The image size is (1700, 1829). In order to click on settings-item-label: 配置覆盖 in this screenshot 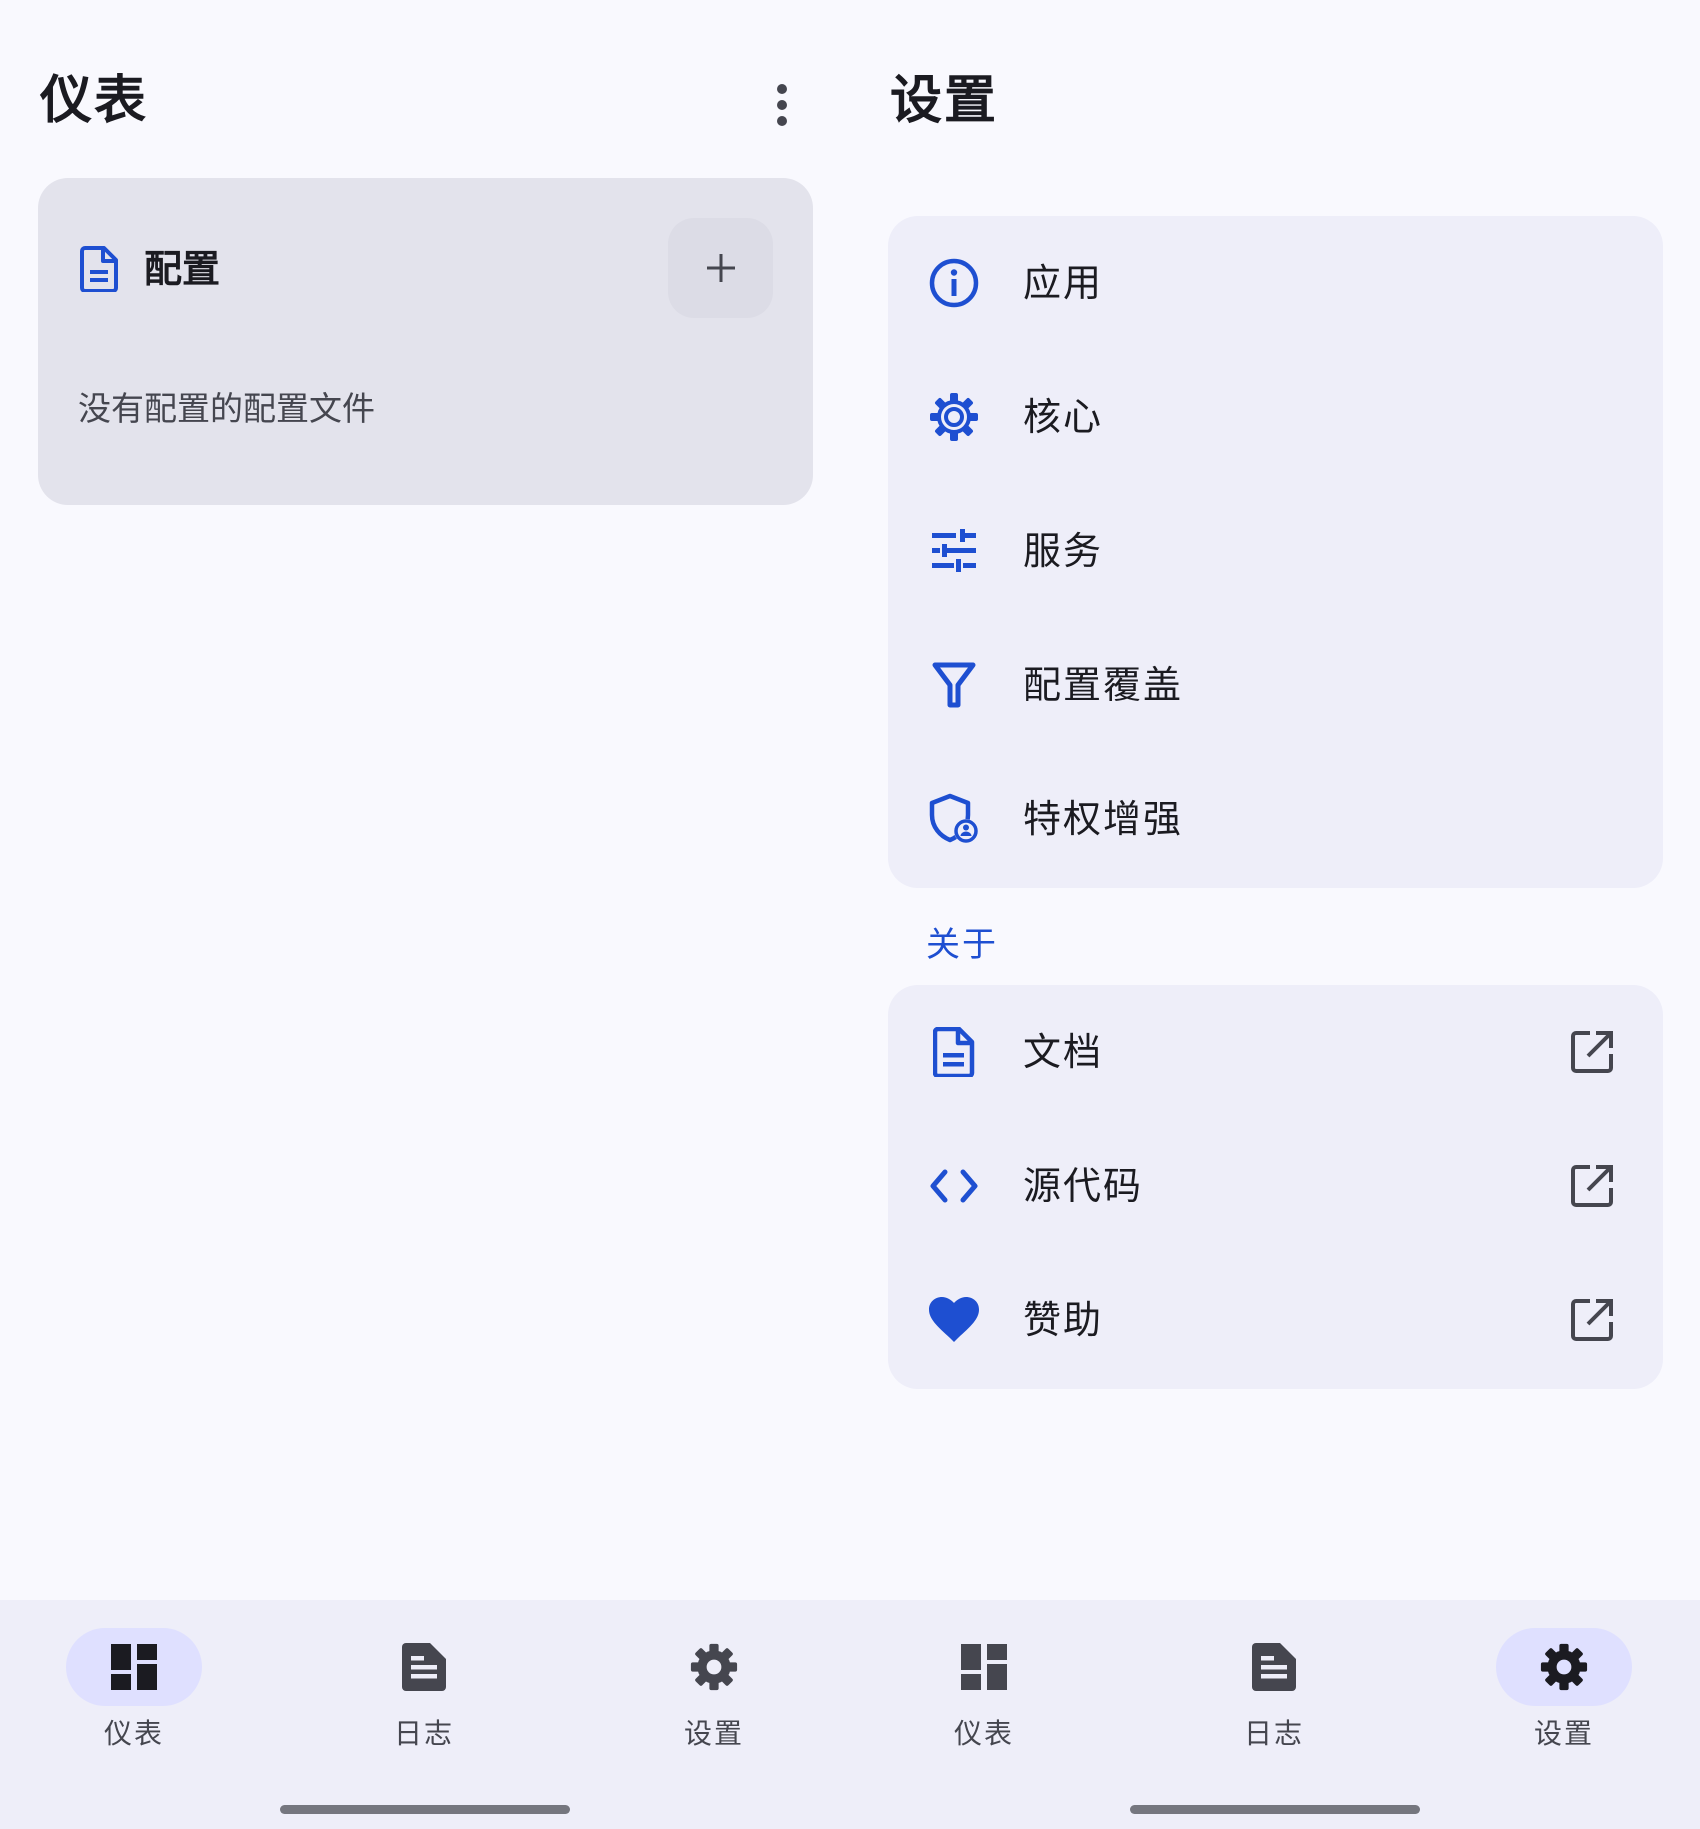, I will do `click(1103, 685)`.